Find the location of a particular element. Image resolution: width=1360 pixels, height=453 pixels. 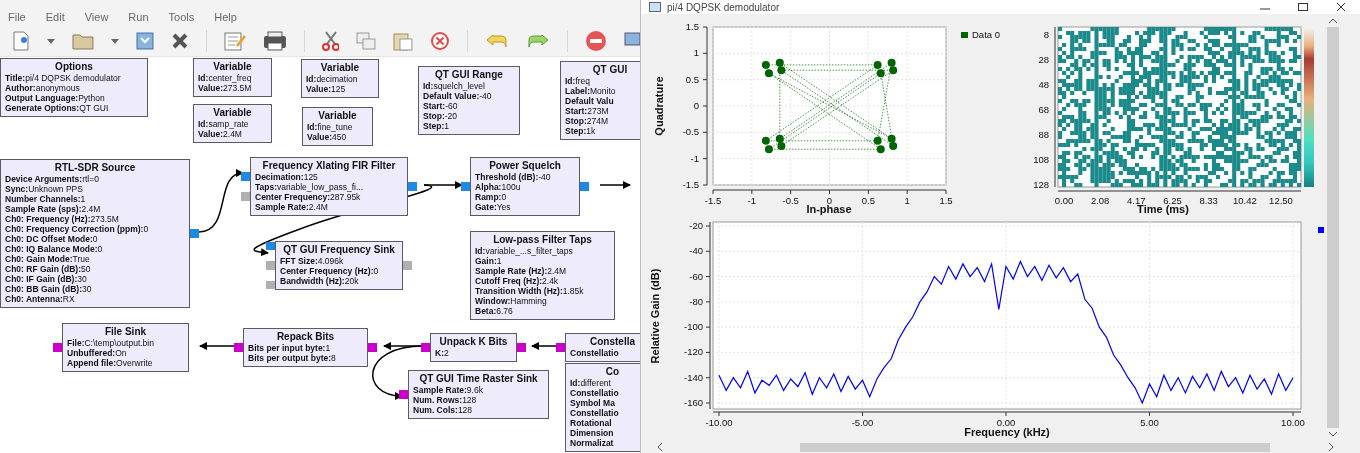

block-parameter: K:2 is located at coordinates (442, 353).